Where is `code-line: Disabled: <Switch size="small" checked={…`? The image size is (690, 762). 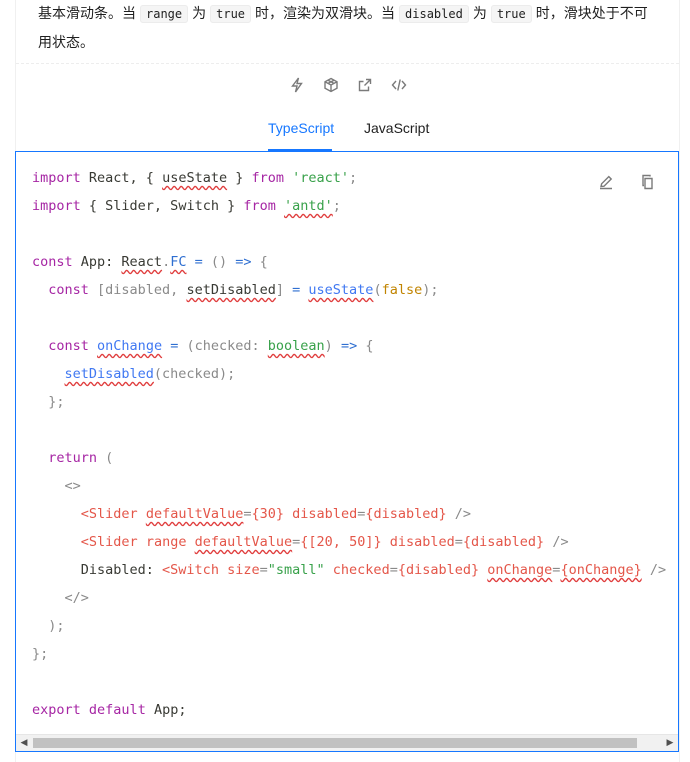 code-line: Disabled: <Switch size="small" checked={… is located at coordinates (349, 570).